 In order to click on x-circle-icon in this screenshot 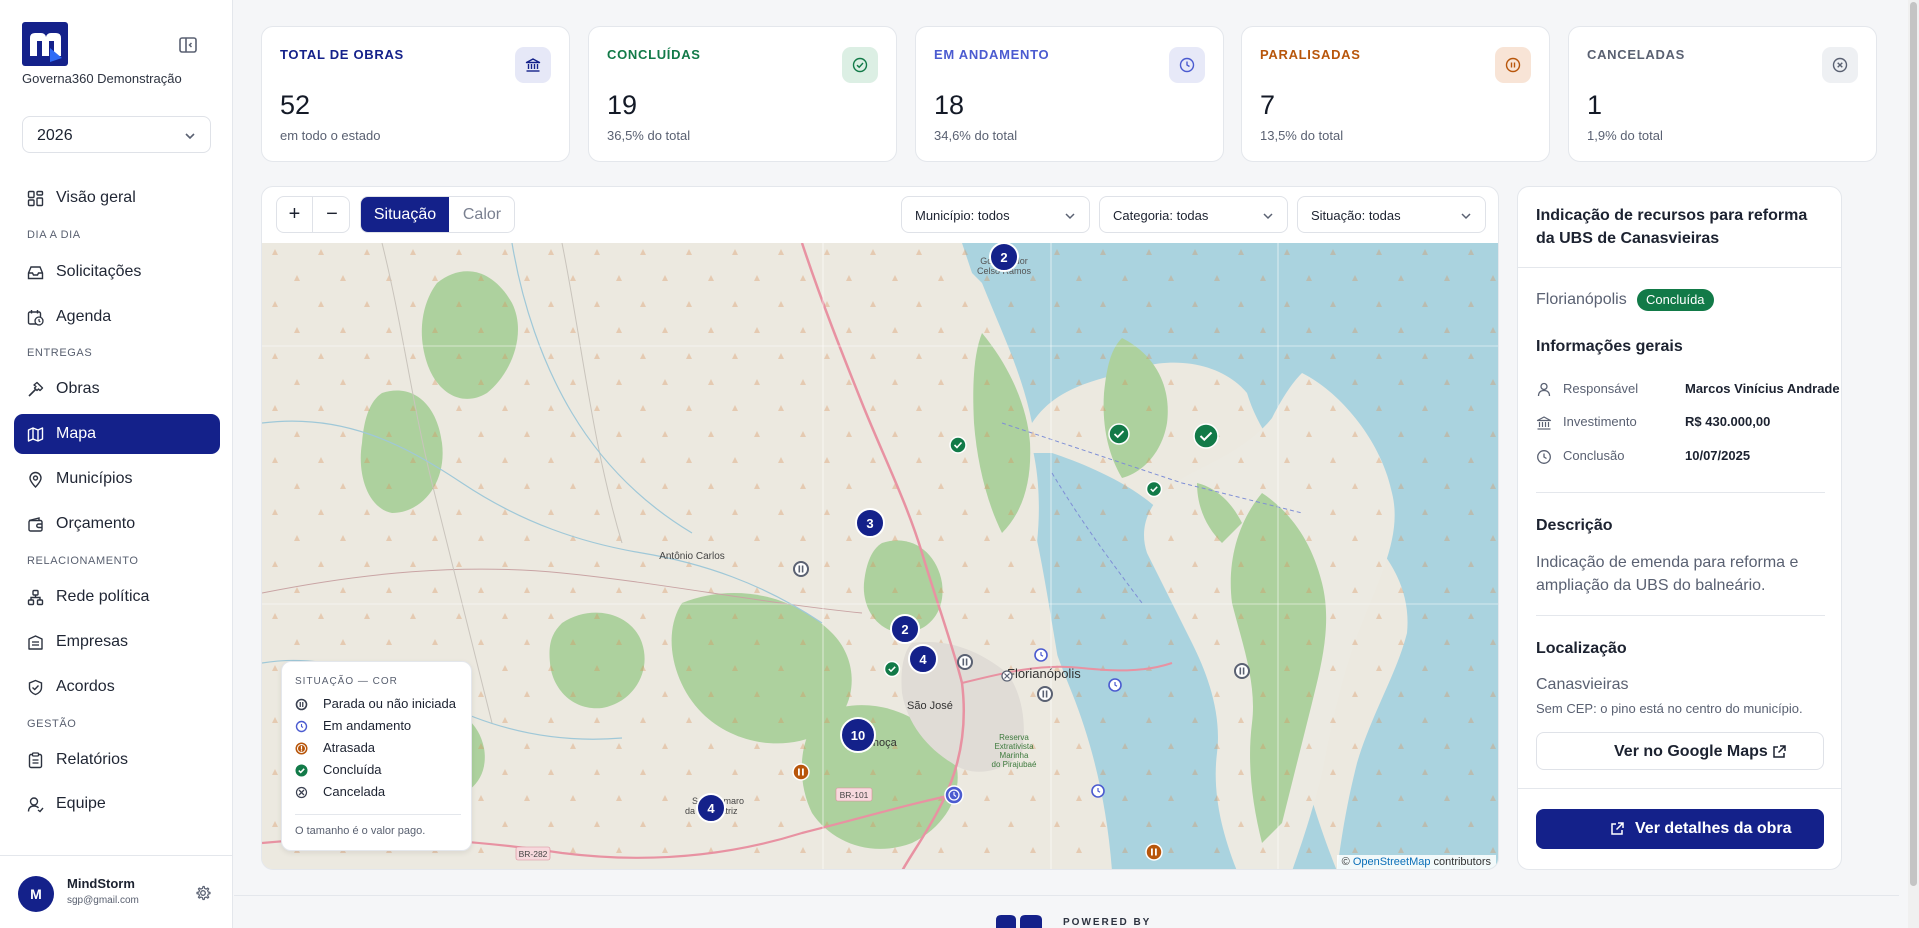, I will do `click(1840, 65)`.